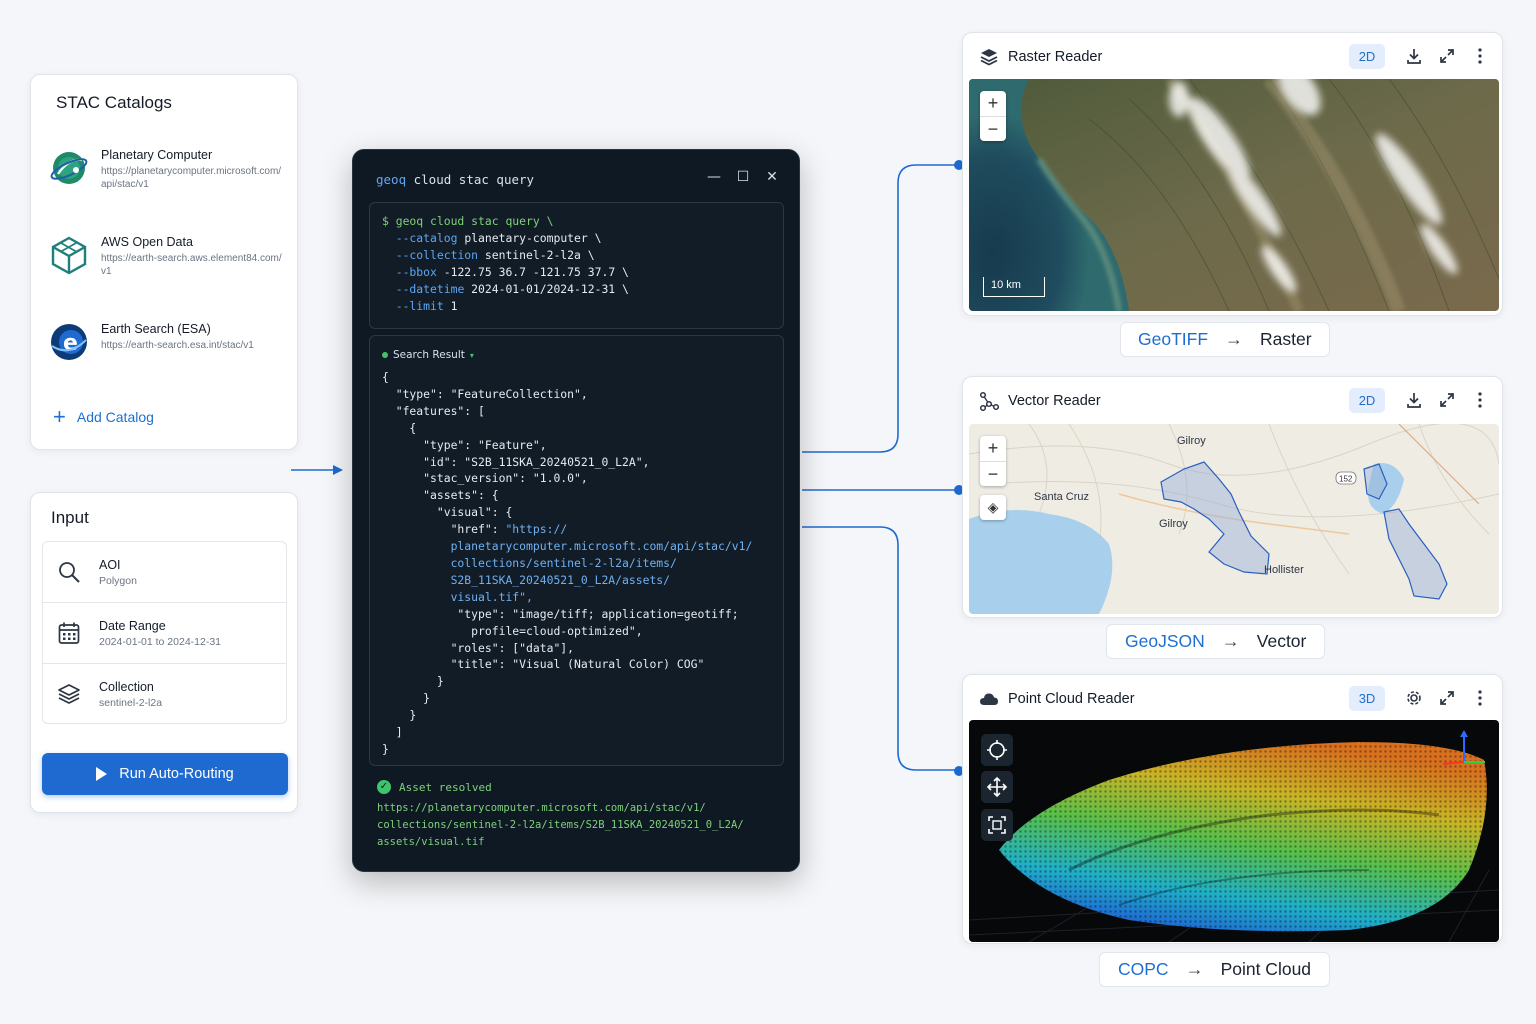 This screenshot has height=1024, width=1536. What do you see at coordinates (176, 774) in the screenshot?
I see `run-label: Run Auto-Routing` at bounding box center [176, 774].